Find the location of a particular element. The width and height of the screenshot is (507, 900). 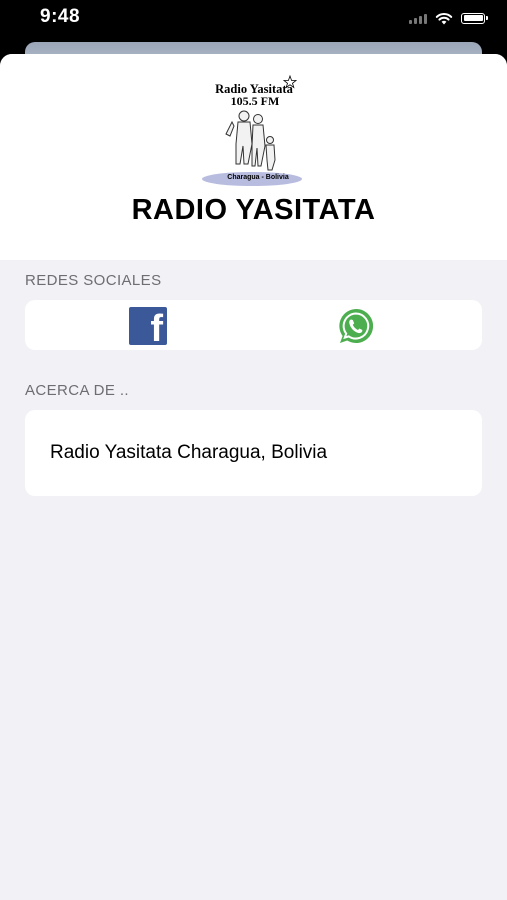

wifi-icon is located at coordinates (444, 18).